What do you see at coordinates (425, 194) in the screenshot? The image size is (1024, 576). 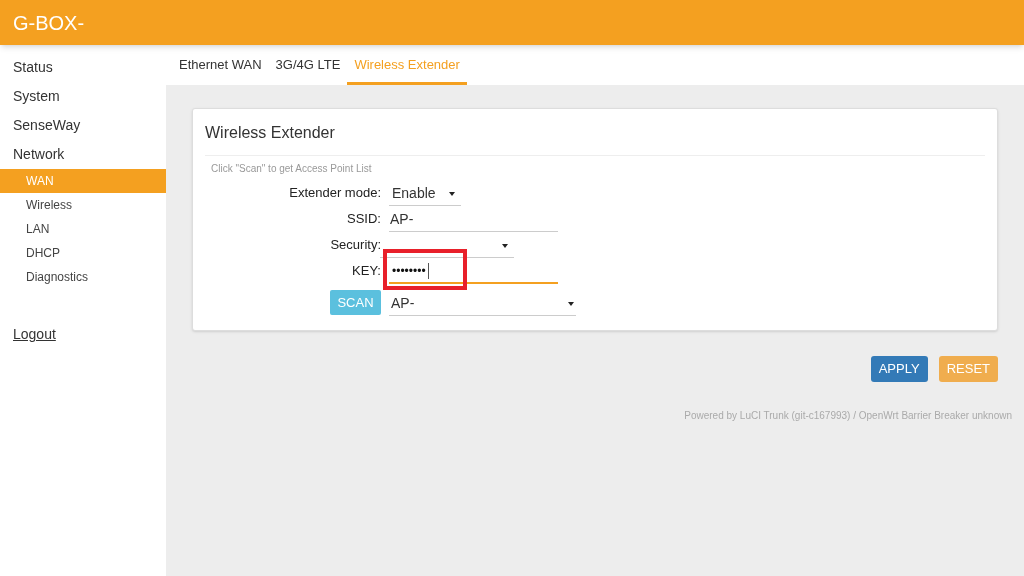 I see `select-field: Enable` at bounding box center [425, 194].